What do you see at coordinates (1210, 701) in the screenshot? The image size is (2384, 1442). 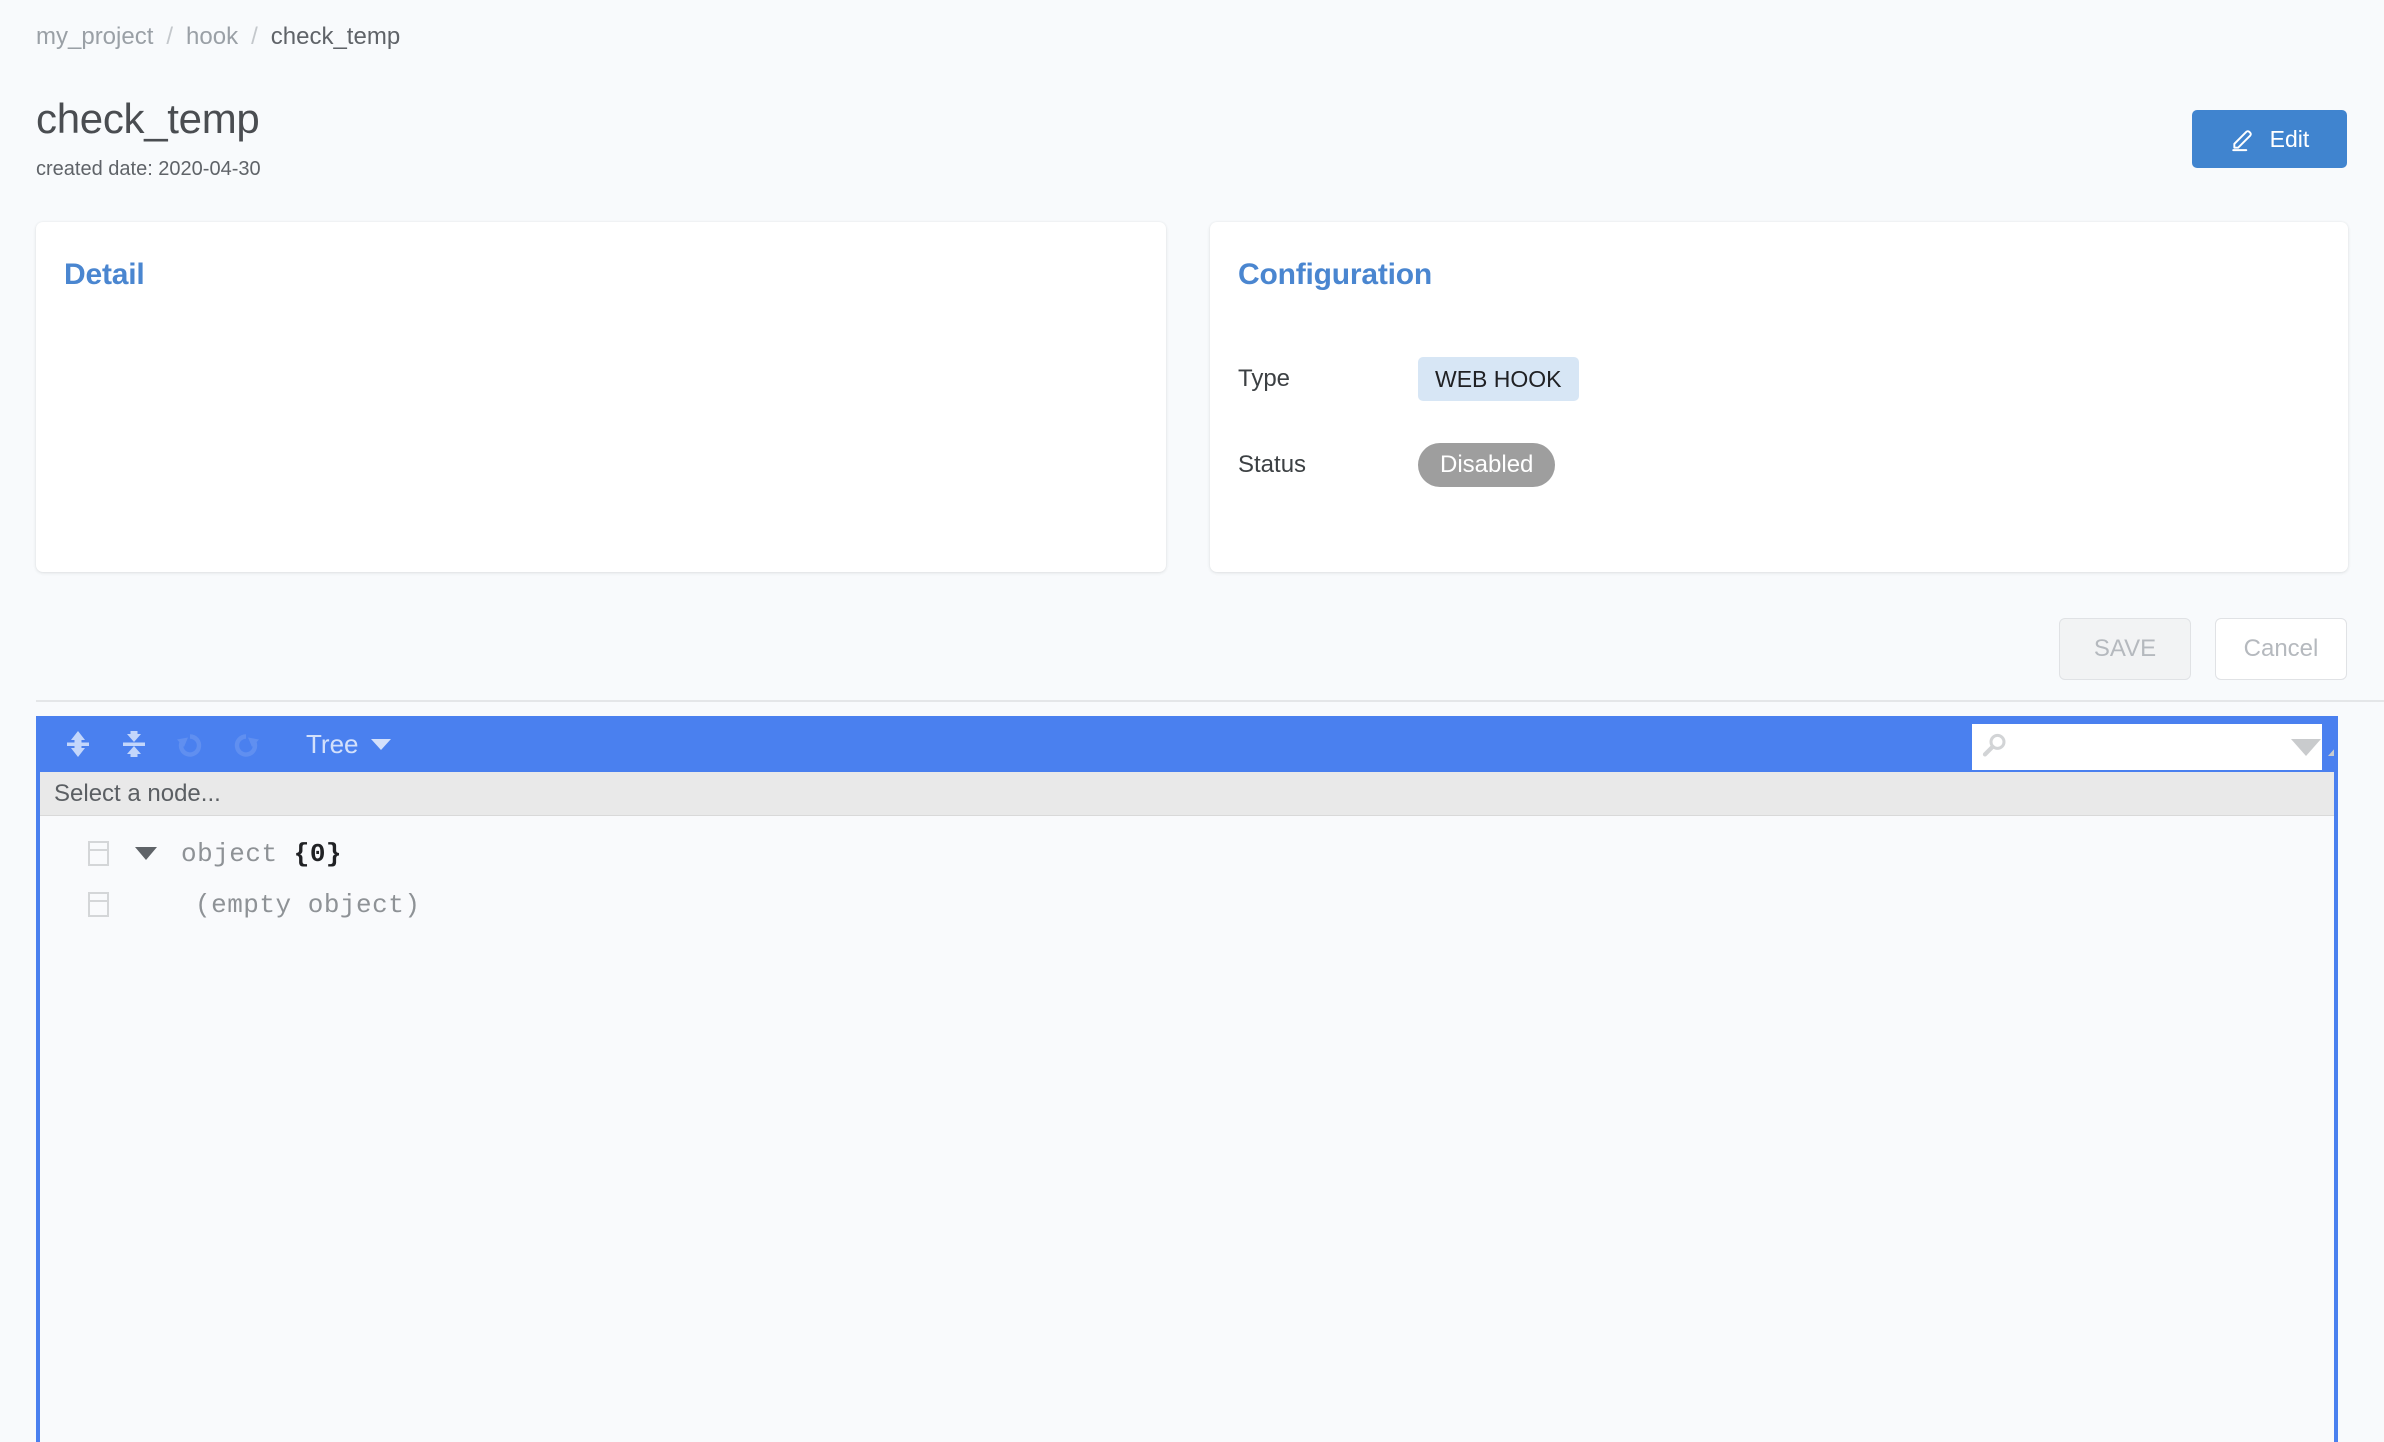 I see `section-divider` at bounding box center [1210, 701].